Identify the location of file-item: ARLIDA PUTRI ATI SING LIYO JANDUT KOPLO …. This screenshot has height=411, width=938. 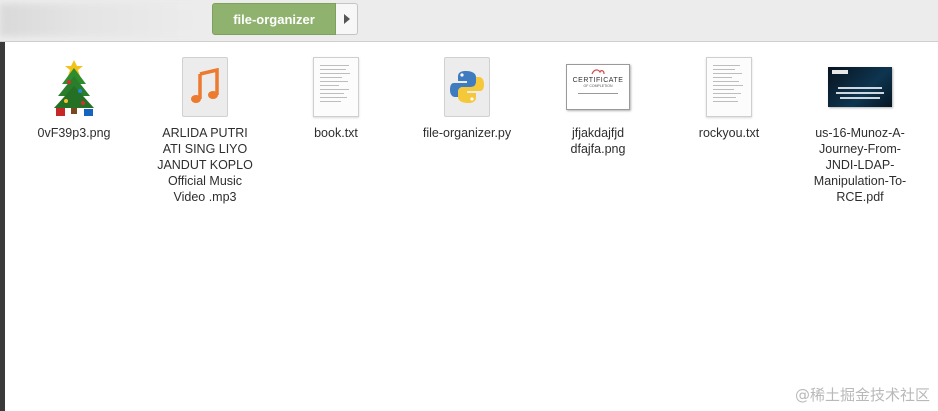
(205, 128).